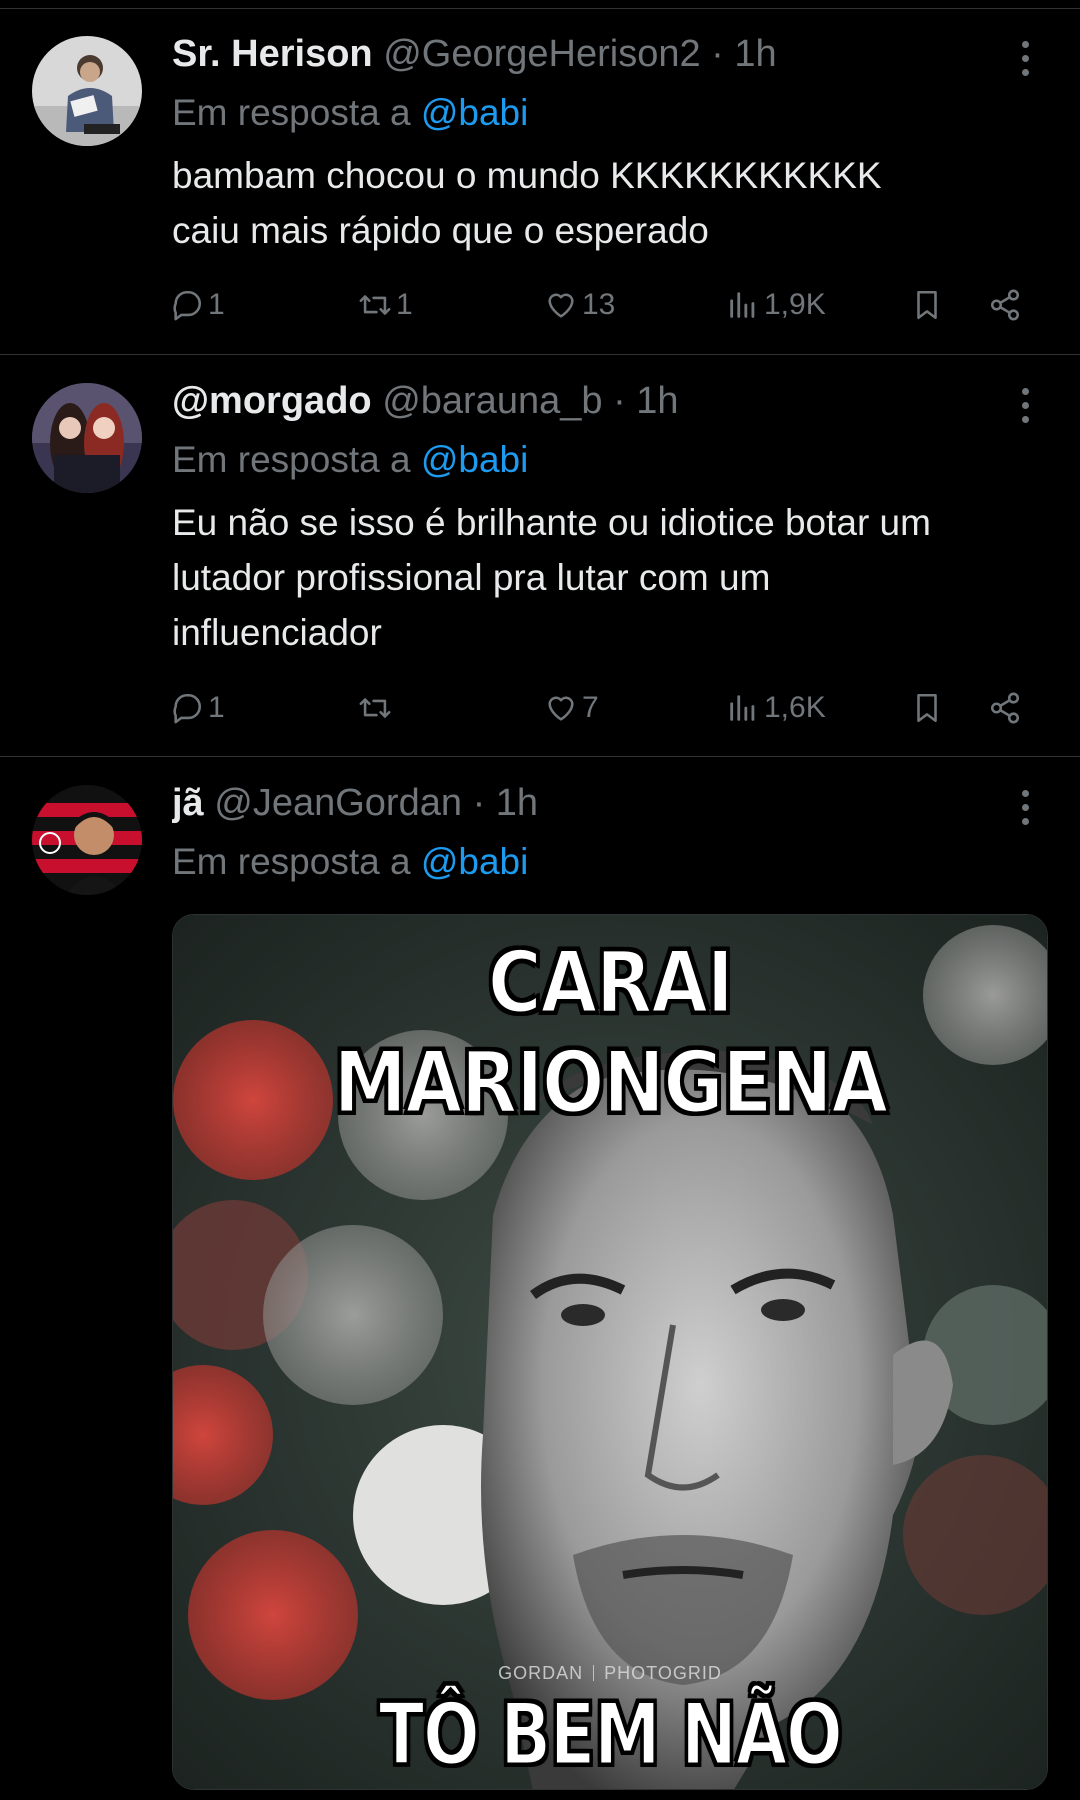 This screenshot has width=1080, height=1800. Describe the element at coordinates (590, 707) in the screenshot. I see `like-count: 7` at that location.